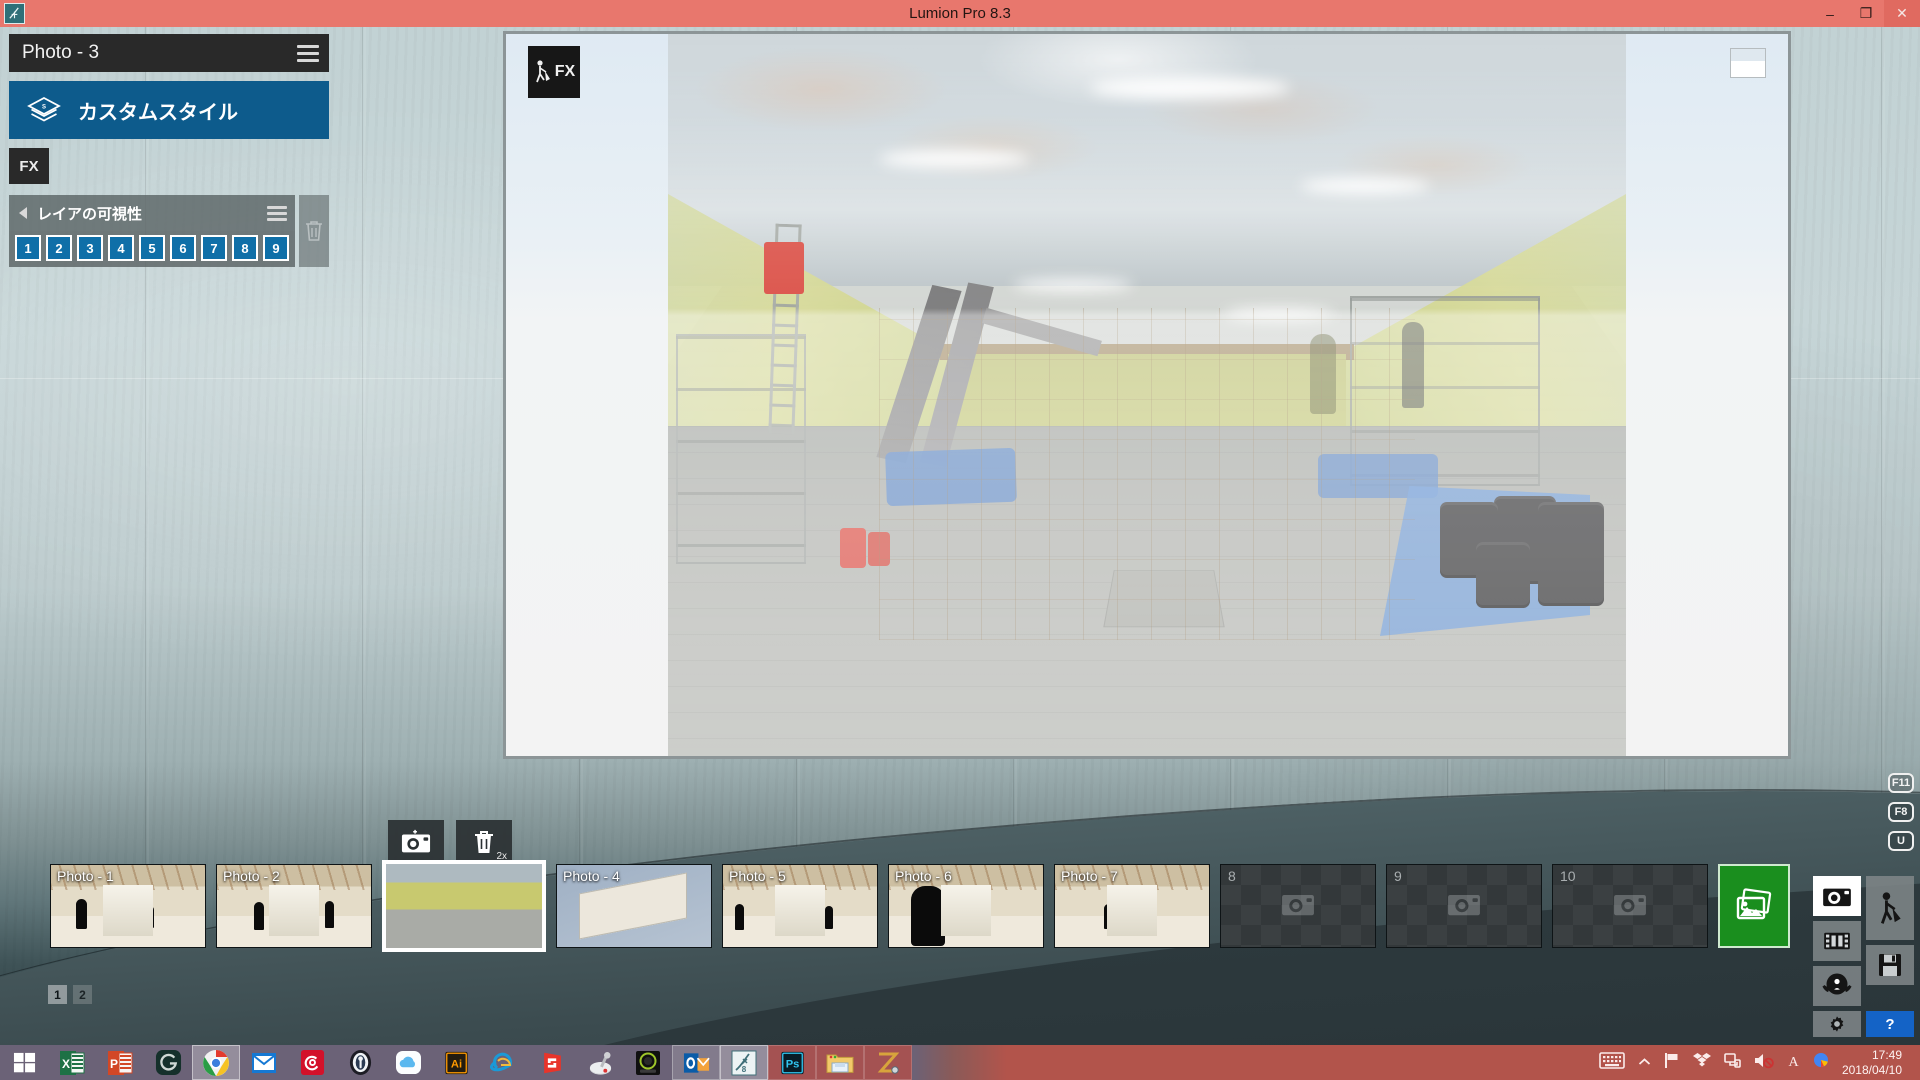 The image size is (1920, 1080). Describe the element at coordinates (1890, 908) in the screenshot. I see `effects-mode-button` at that location.